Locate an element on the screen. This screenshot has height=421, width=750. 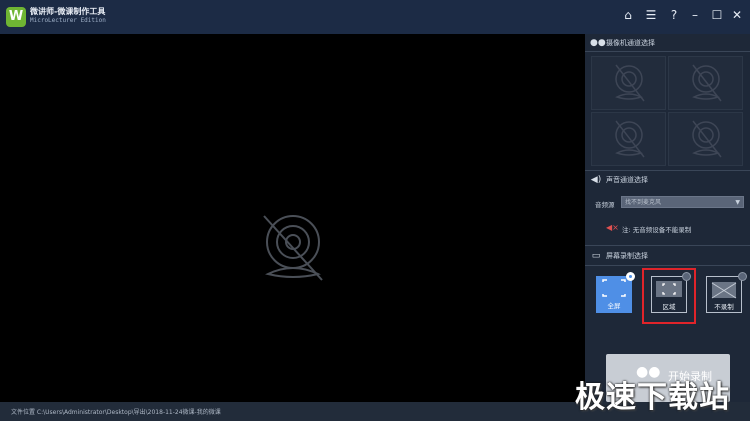
chevron-down-icon: ▼ is located at coordinates (737, 202).